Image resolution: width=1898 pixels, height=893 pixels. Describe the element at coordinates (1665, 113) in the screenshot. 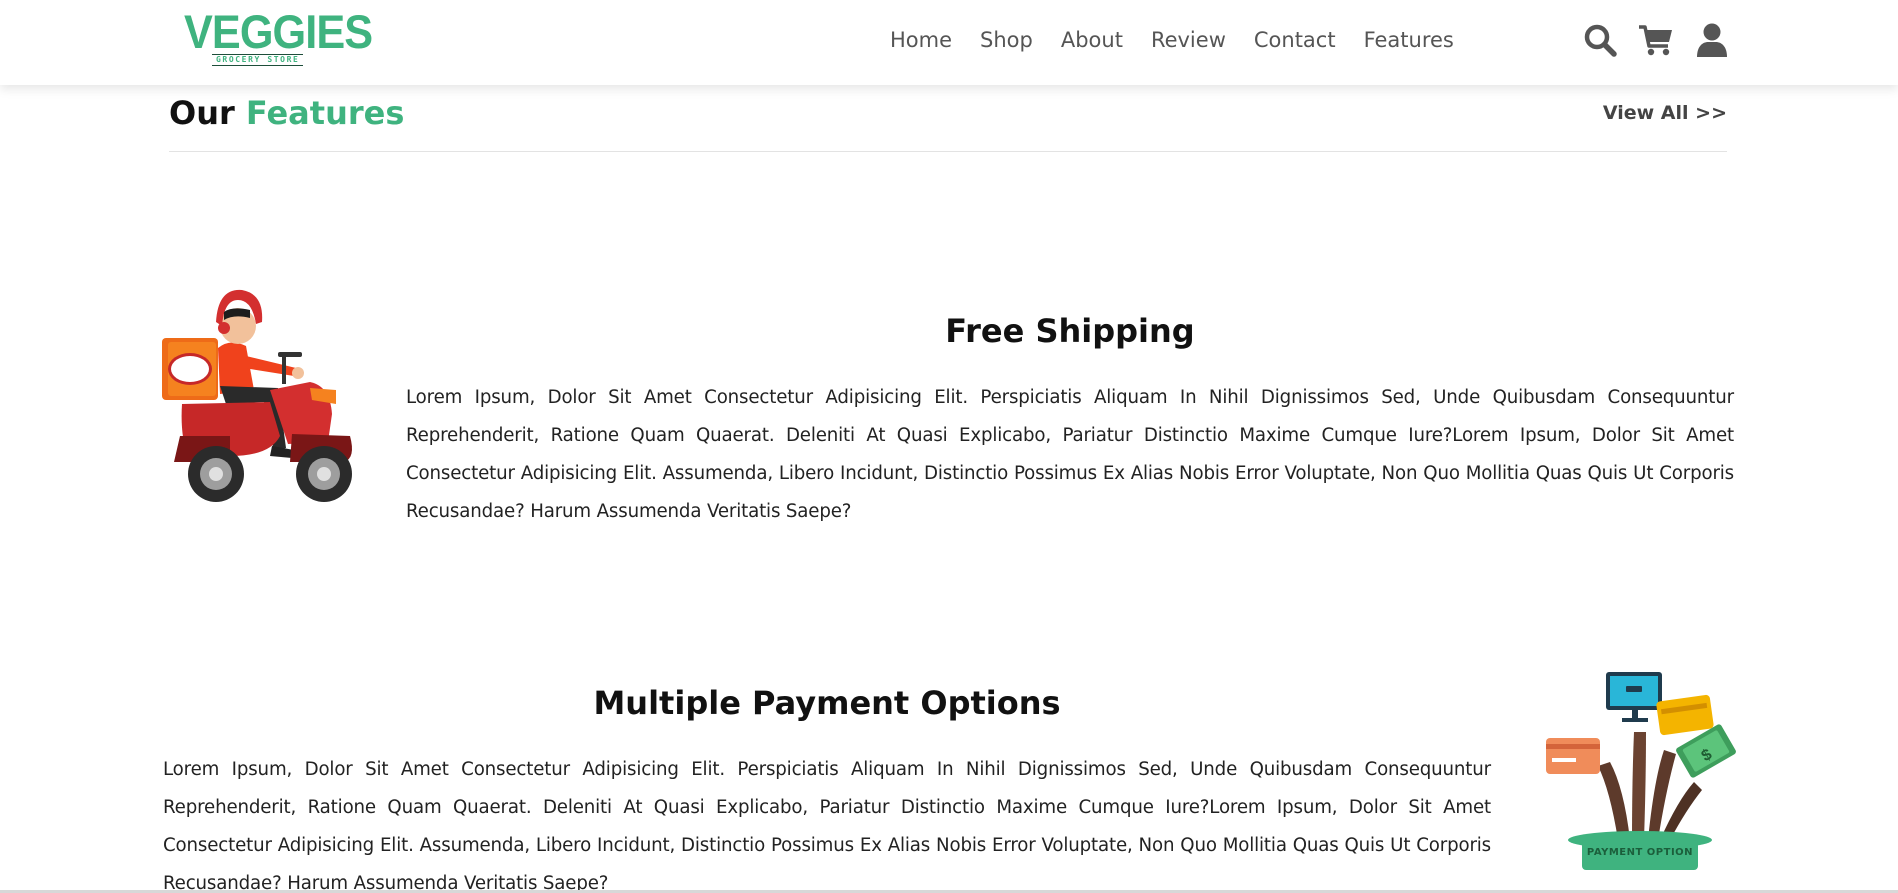

I see `view-all-link: View All >>` at that location.